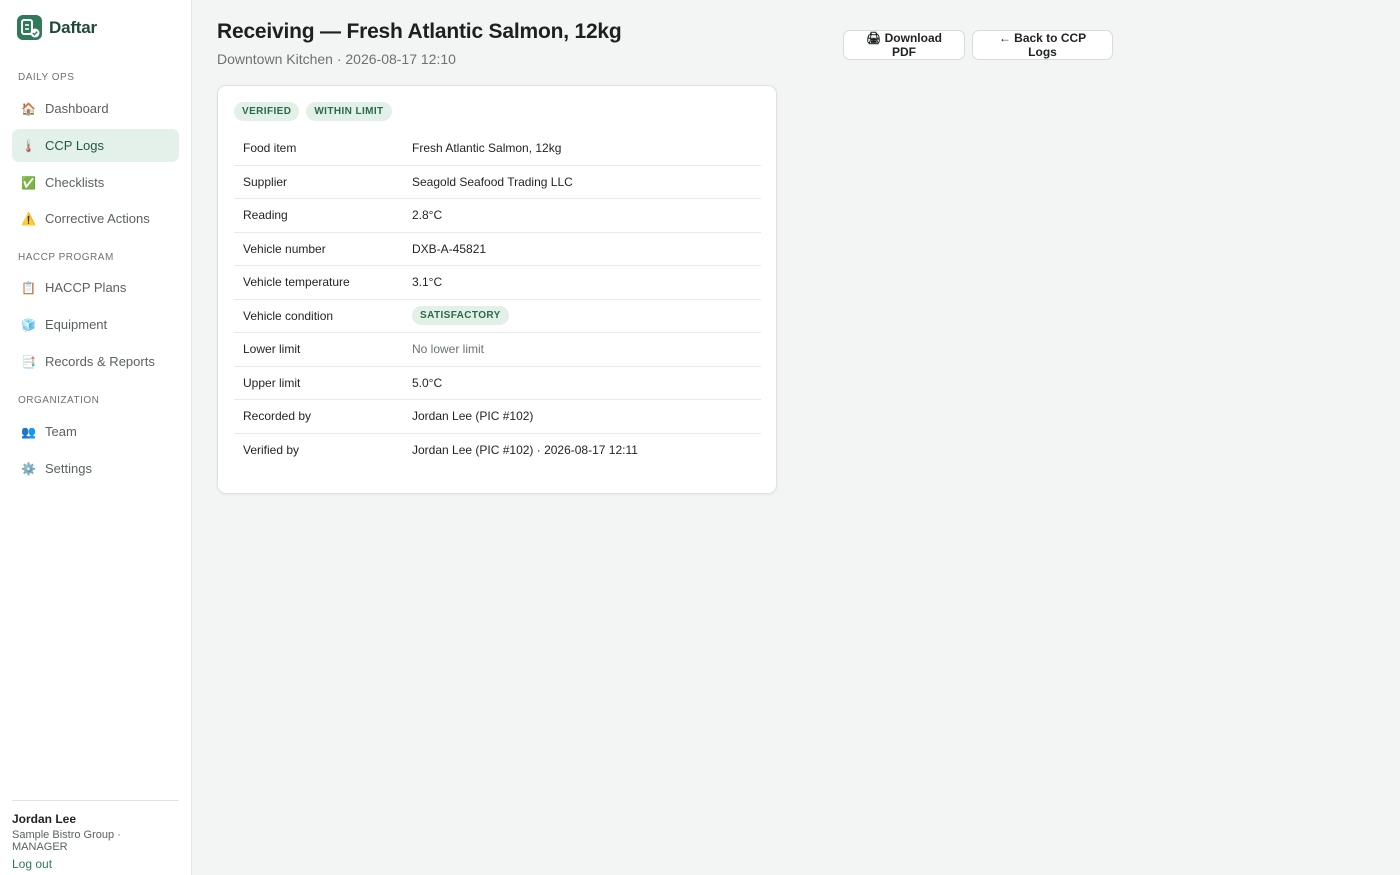  Describe the element at coordinates (28, 108) in the screenshot. I see `home-icon: 🏠` at that location.